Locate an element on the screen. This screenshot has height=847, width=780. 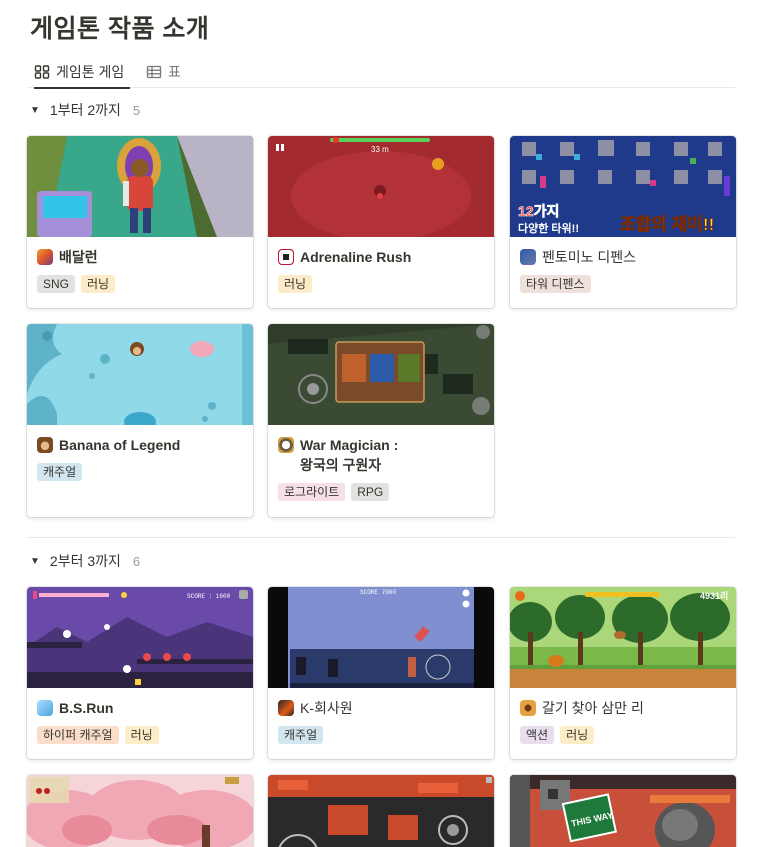
gallery-card: Banana of Legend 캐주얼 is located at coordinates (140, 420).